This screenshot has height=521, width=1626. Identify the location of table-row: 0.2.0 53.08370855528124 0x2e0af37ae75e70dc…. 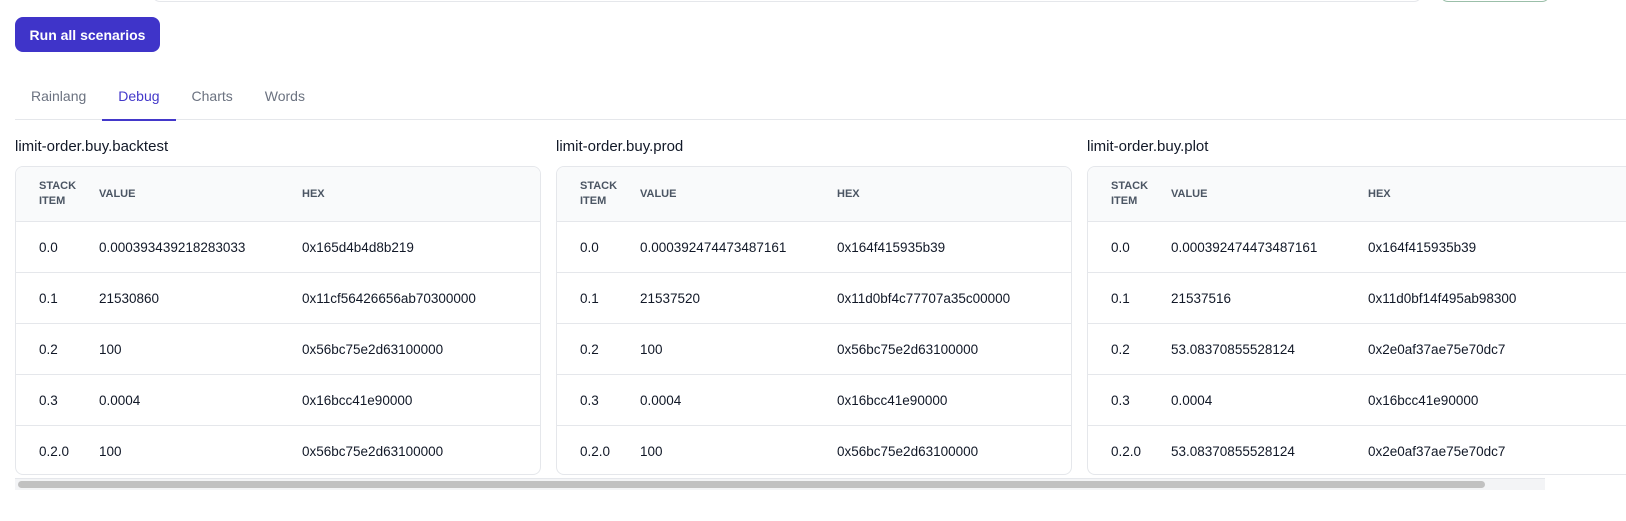
(1357, 449).